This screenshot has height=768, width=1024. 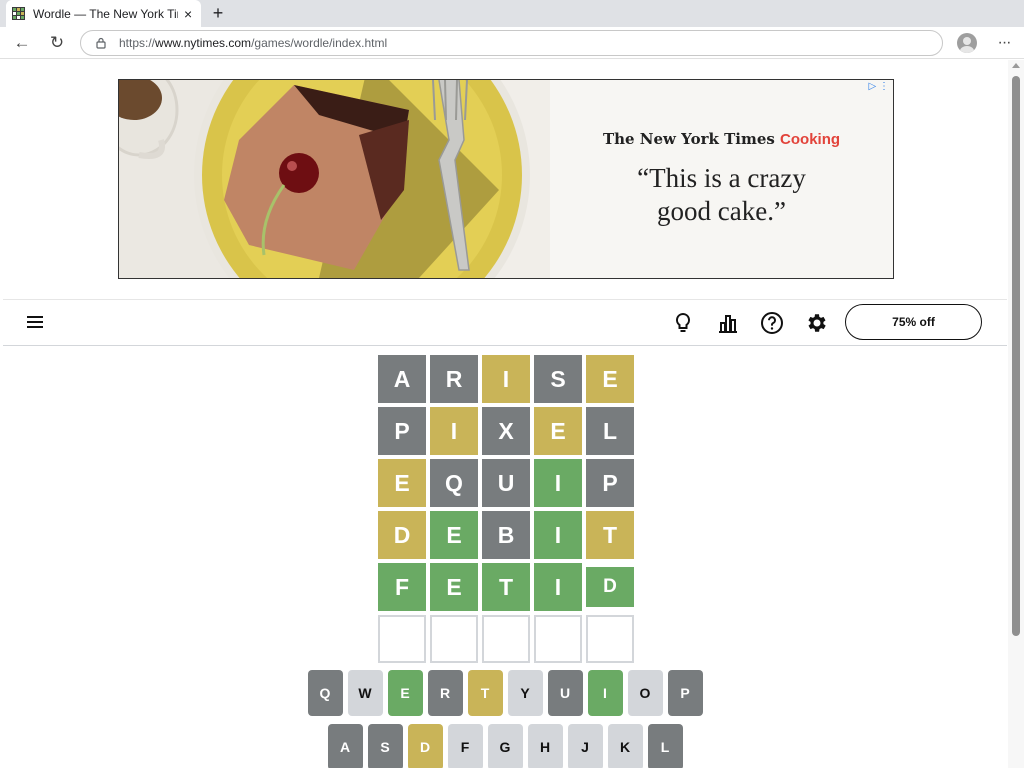 I want to click on scroll-thumb, so click(x=1016, y=356).